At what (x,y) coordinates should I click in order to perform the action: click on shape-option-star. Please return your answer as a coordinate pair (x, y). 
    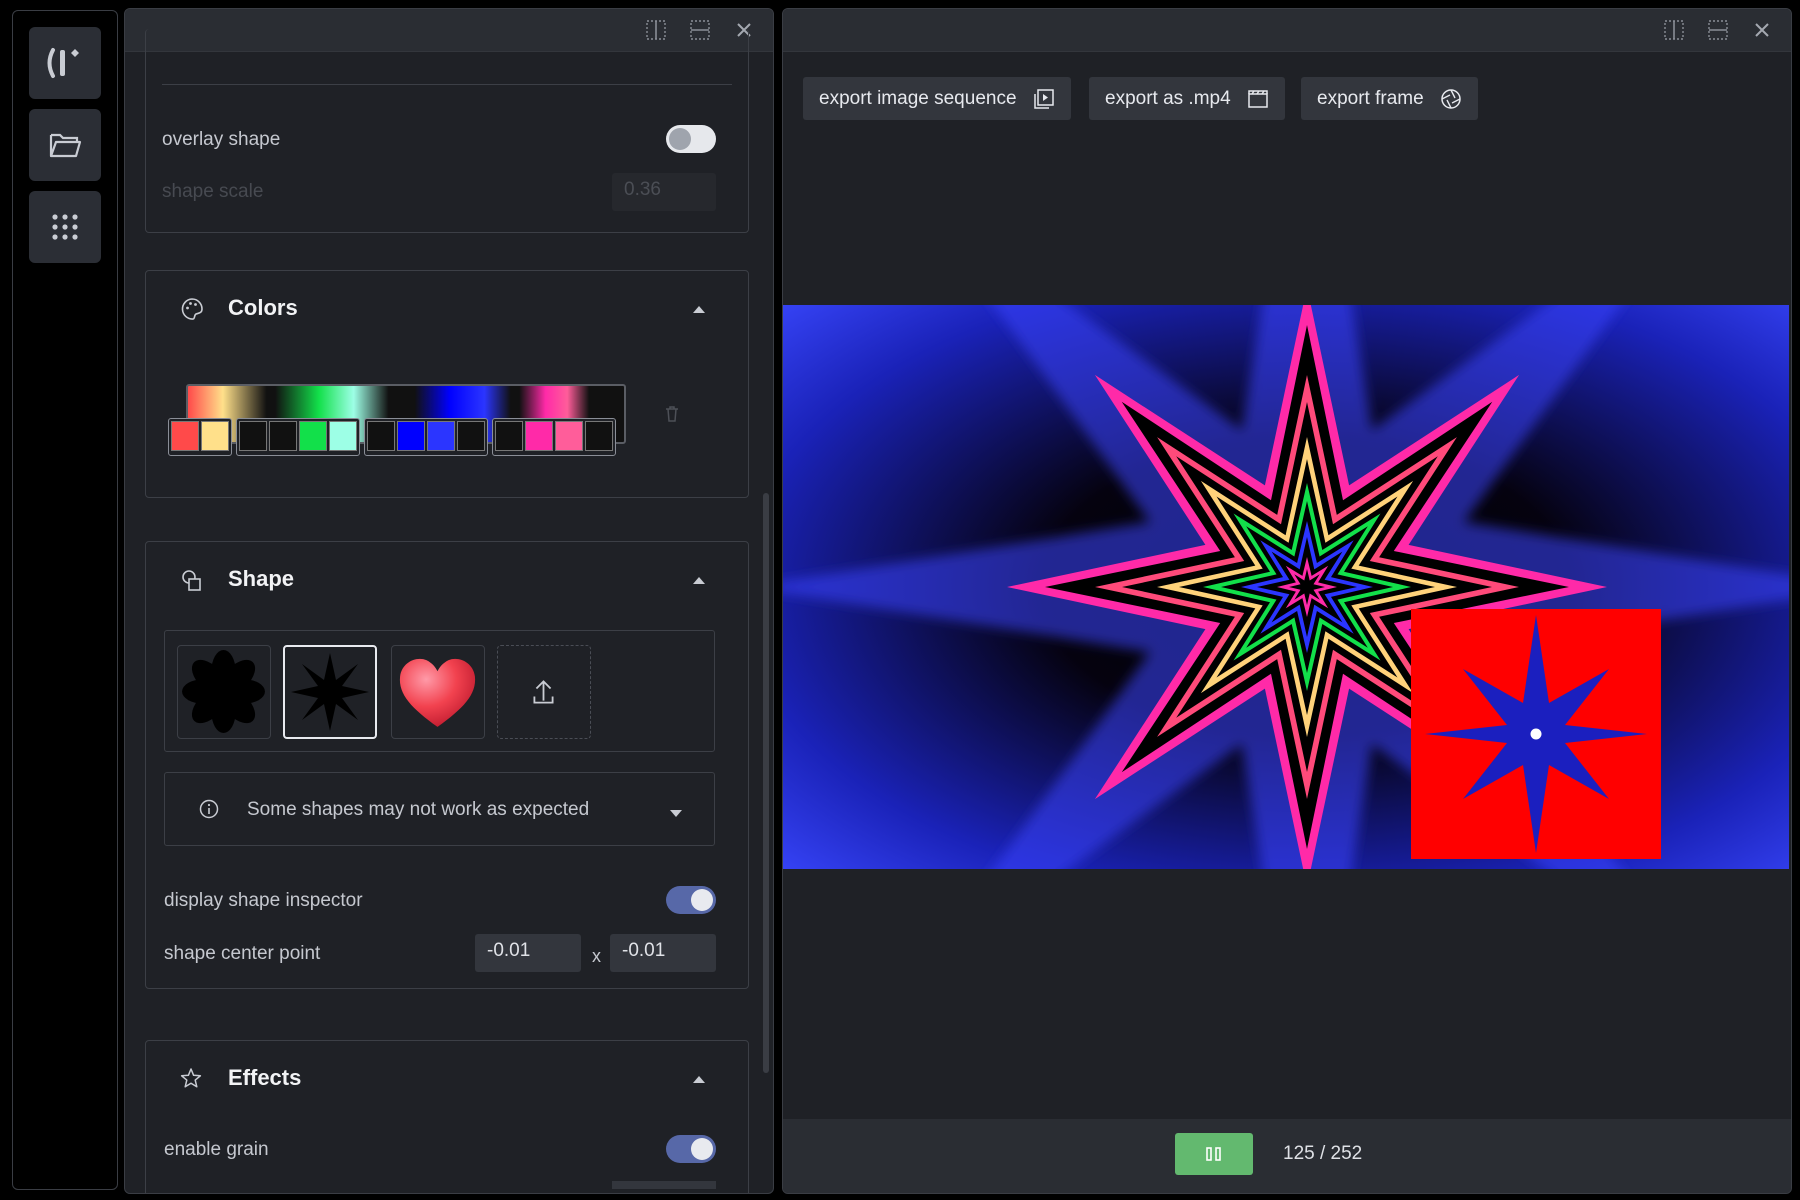
    Looking at the image, I should click on (330, 692).